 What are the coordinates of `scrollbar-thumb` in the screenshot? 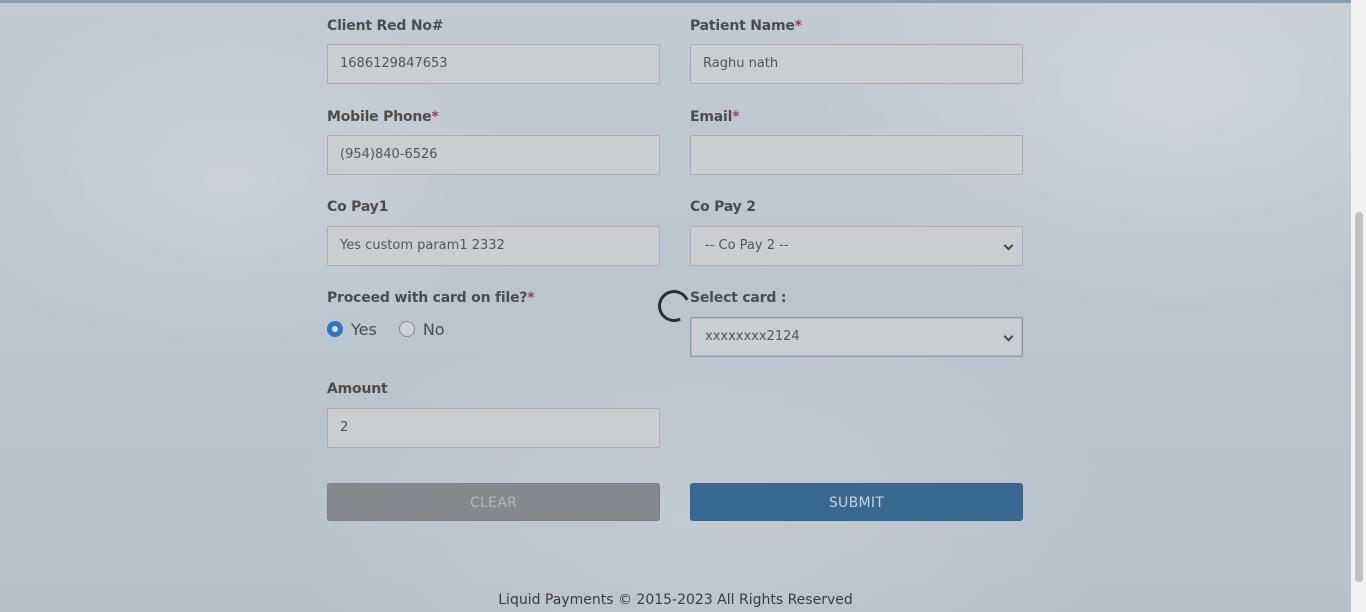 It's located at (1359, 397).